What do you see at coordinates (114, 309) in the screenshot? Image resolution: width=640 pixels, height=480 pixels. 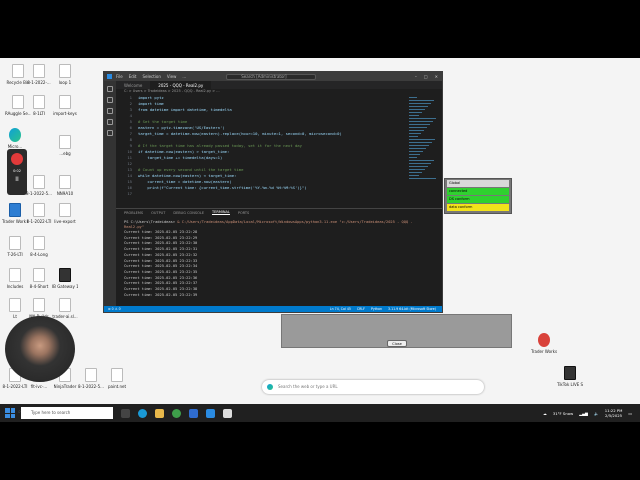 I see `problems-count: ⊗ 0 ⚠ 0` at bounding box center [114, 309].